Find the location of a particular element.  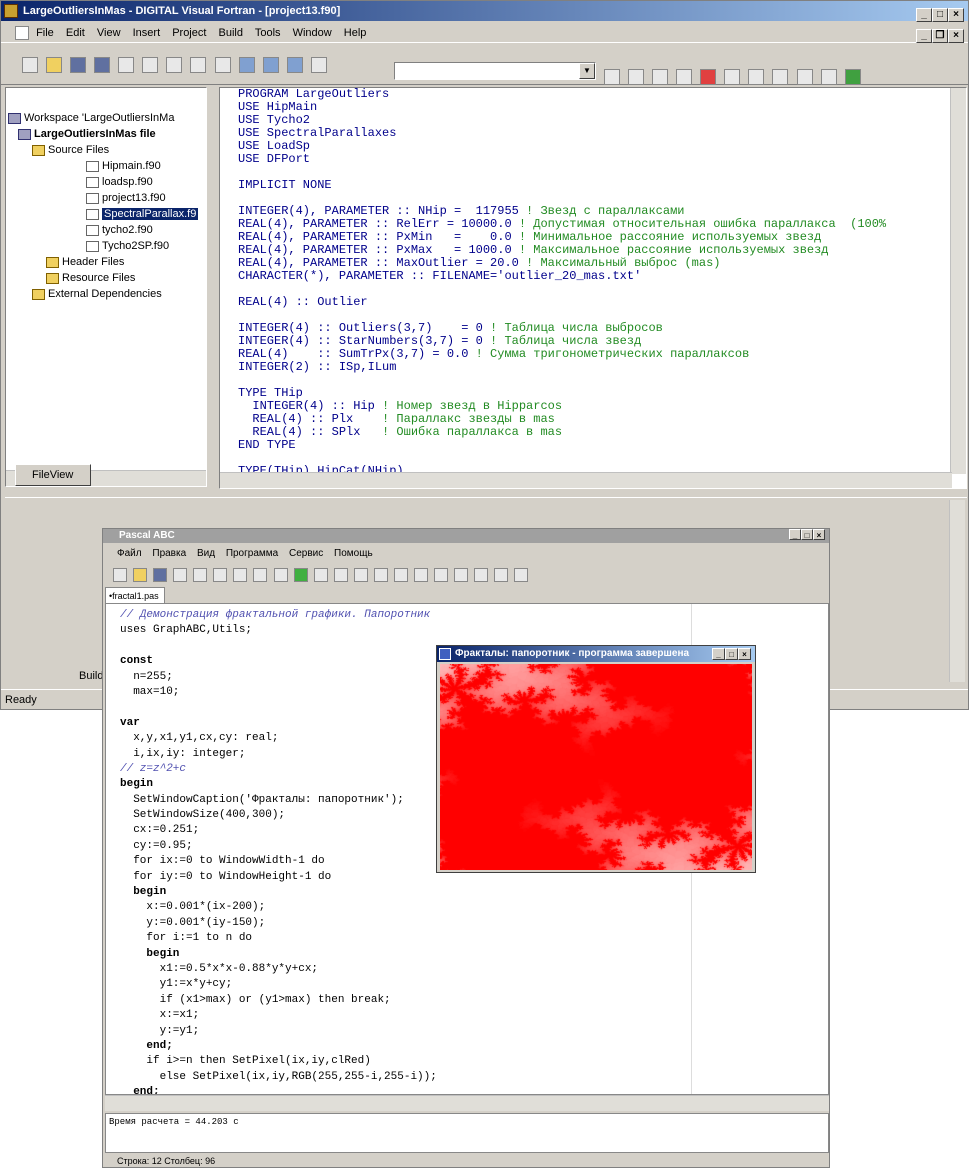

hand-icon is located at coordinates (780, 77).